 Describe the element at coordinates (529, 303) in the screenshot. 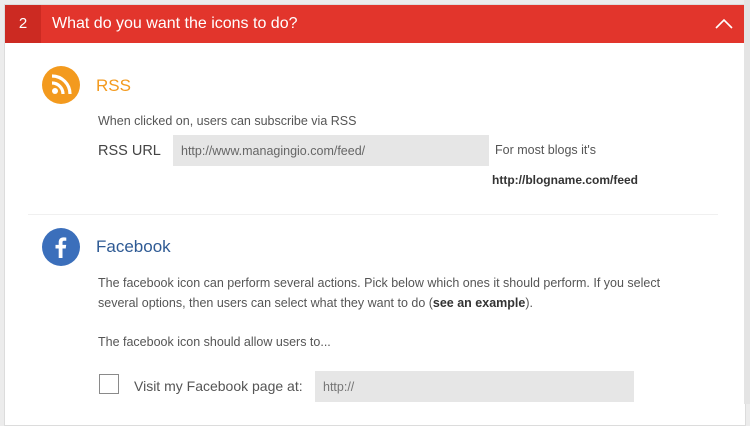

I see `description-suffix: ).` at that location.